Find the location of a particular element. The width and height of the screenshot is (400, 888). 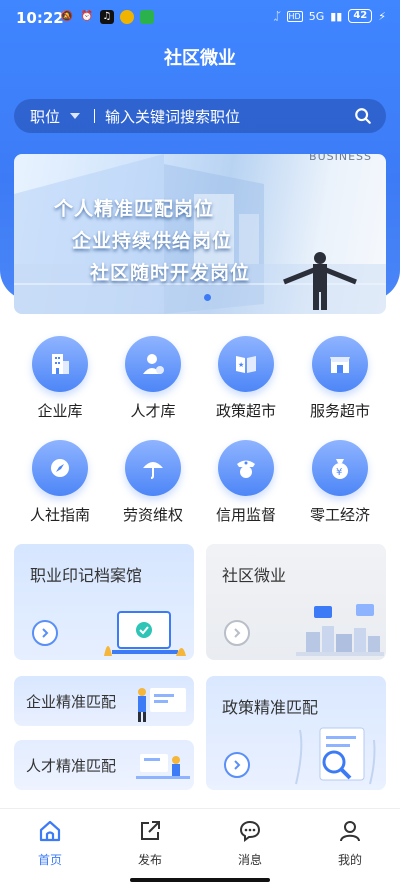

enterprise-match-card: 企业精准匹配 is located at coordinates (104, 701).